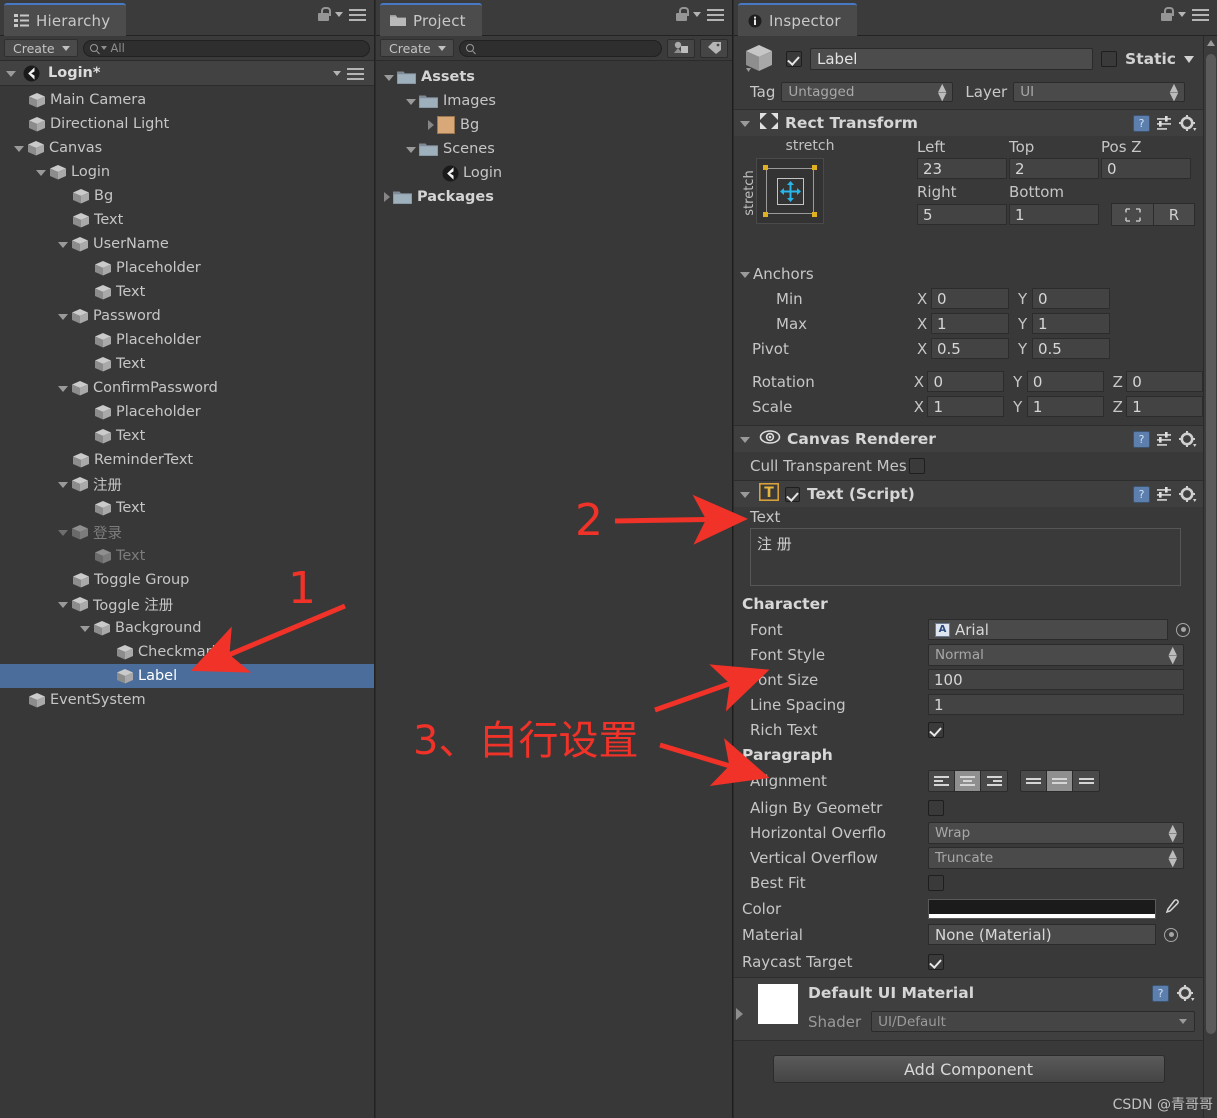 The width and height of the screenshot is (1217, 1118). What do you see at coordinates (936, 962) in the screenshot?
I see `raycast-target-checkbox` at bounding box center [936, 962].